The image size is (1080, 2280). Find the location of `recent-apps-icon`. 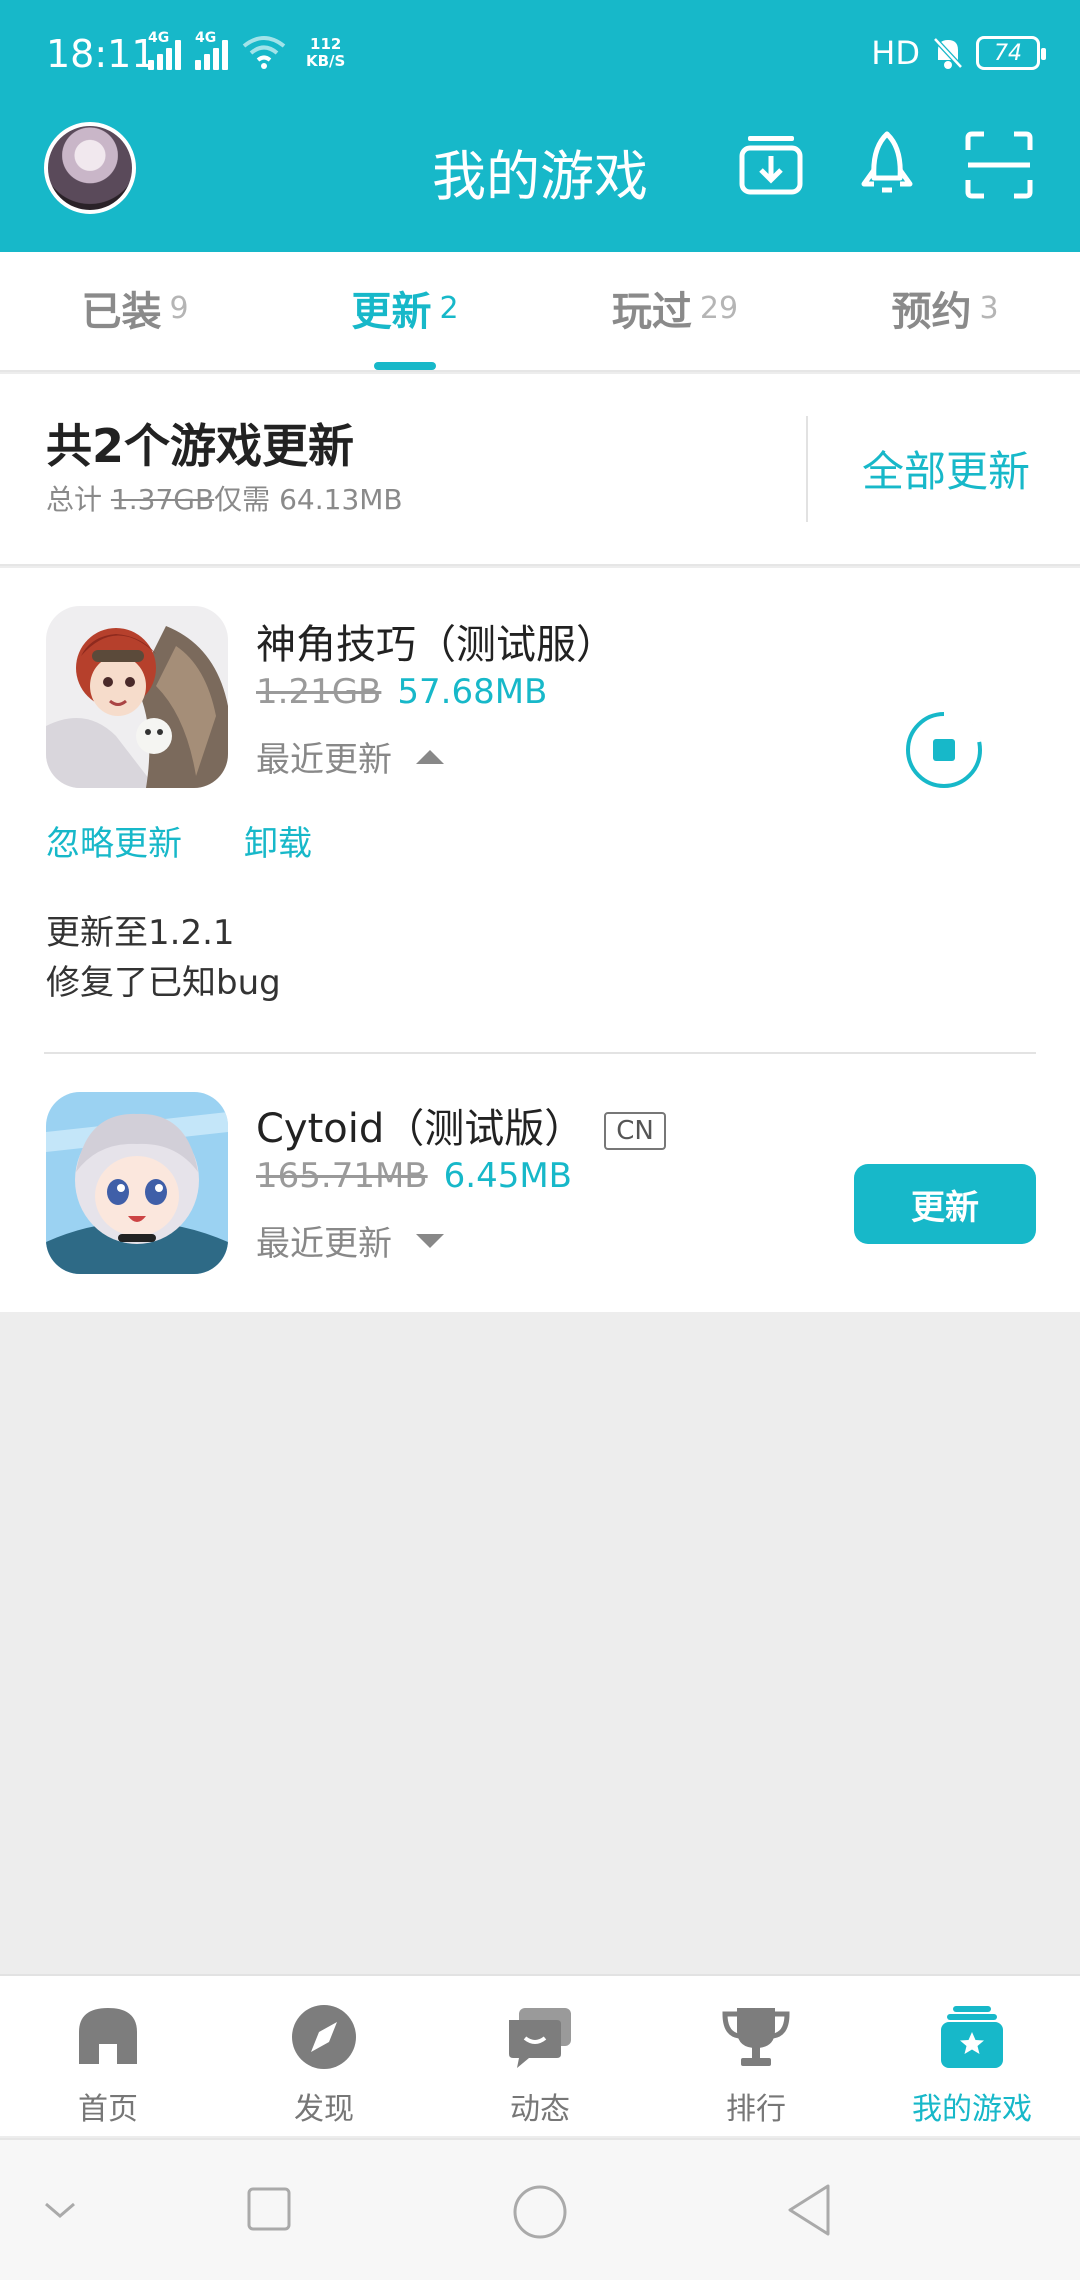

recent-apps-icon is located at coordinates (269, 2209).